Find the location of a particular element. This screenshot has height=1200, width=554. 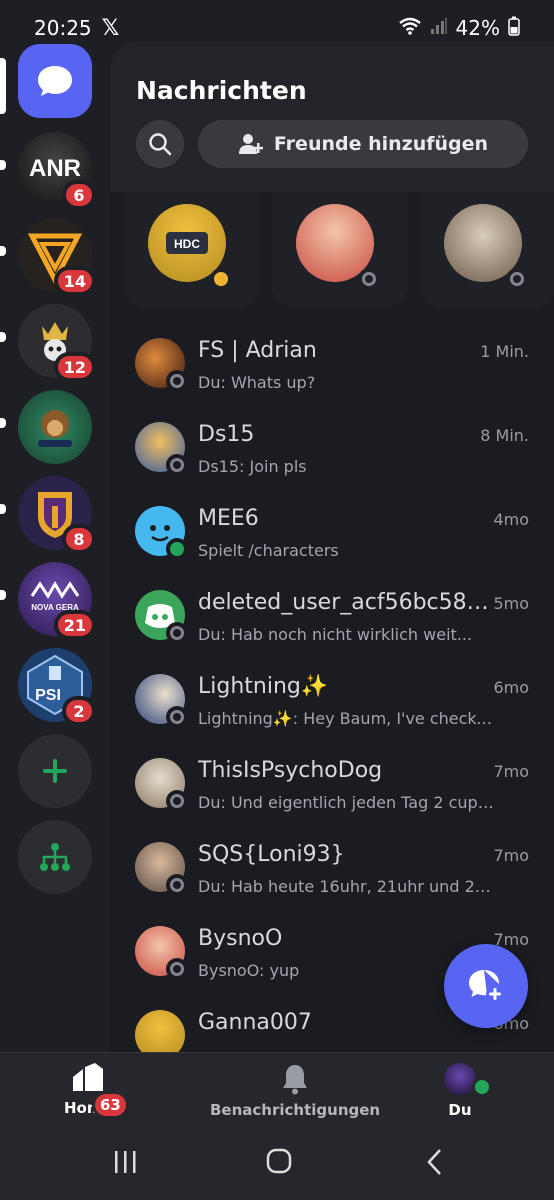

add-friends-button: Freunde hinzufügen is located at coordinates (363, 144).